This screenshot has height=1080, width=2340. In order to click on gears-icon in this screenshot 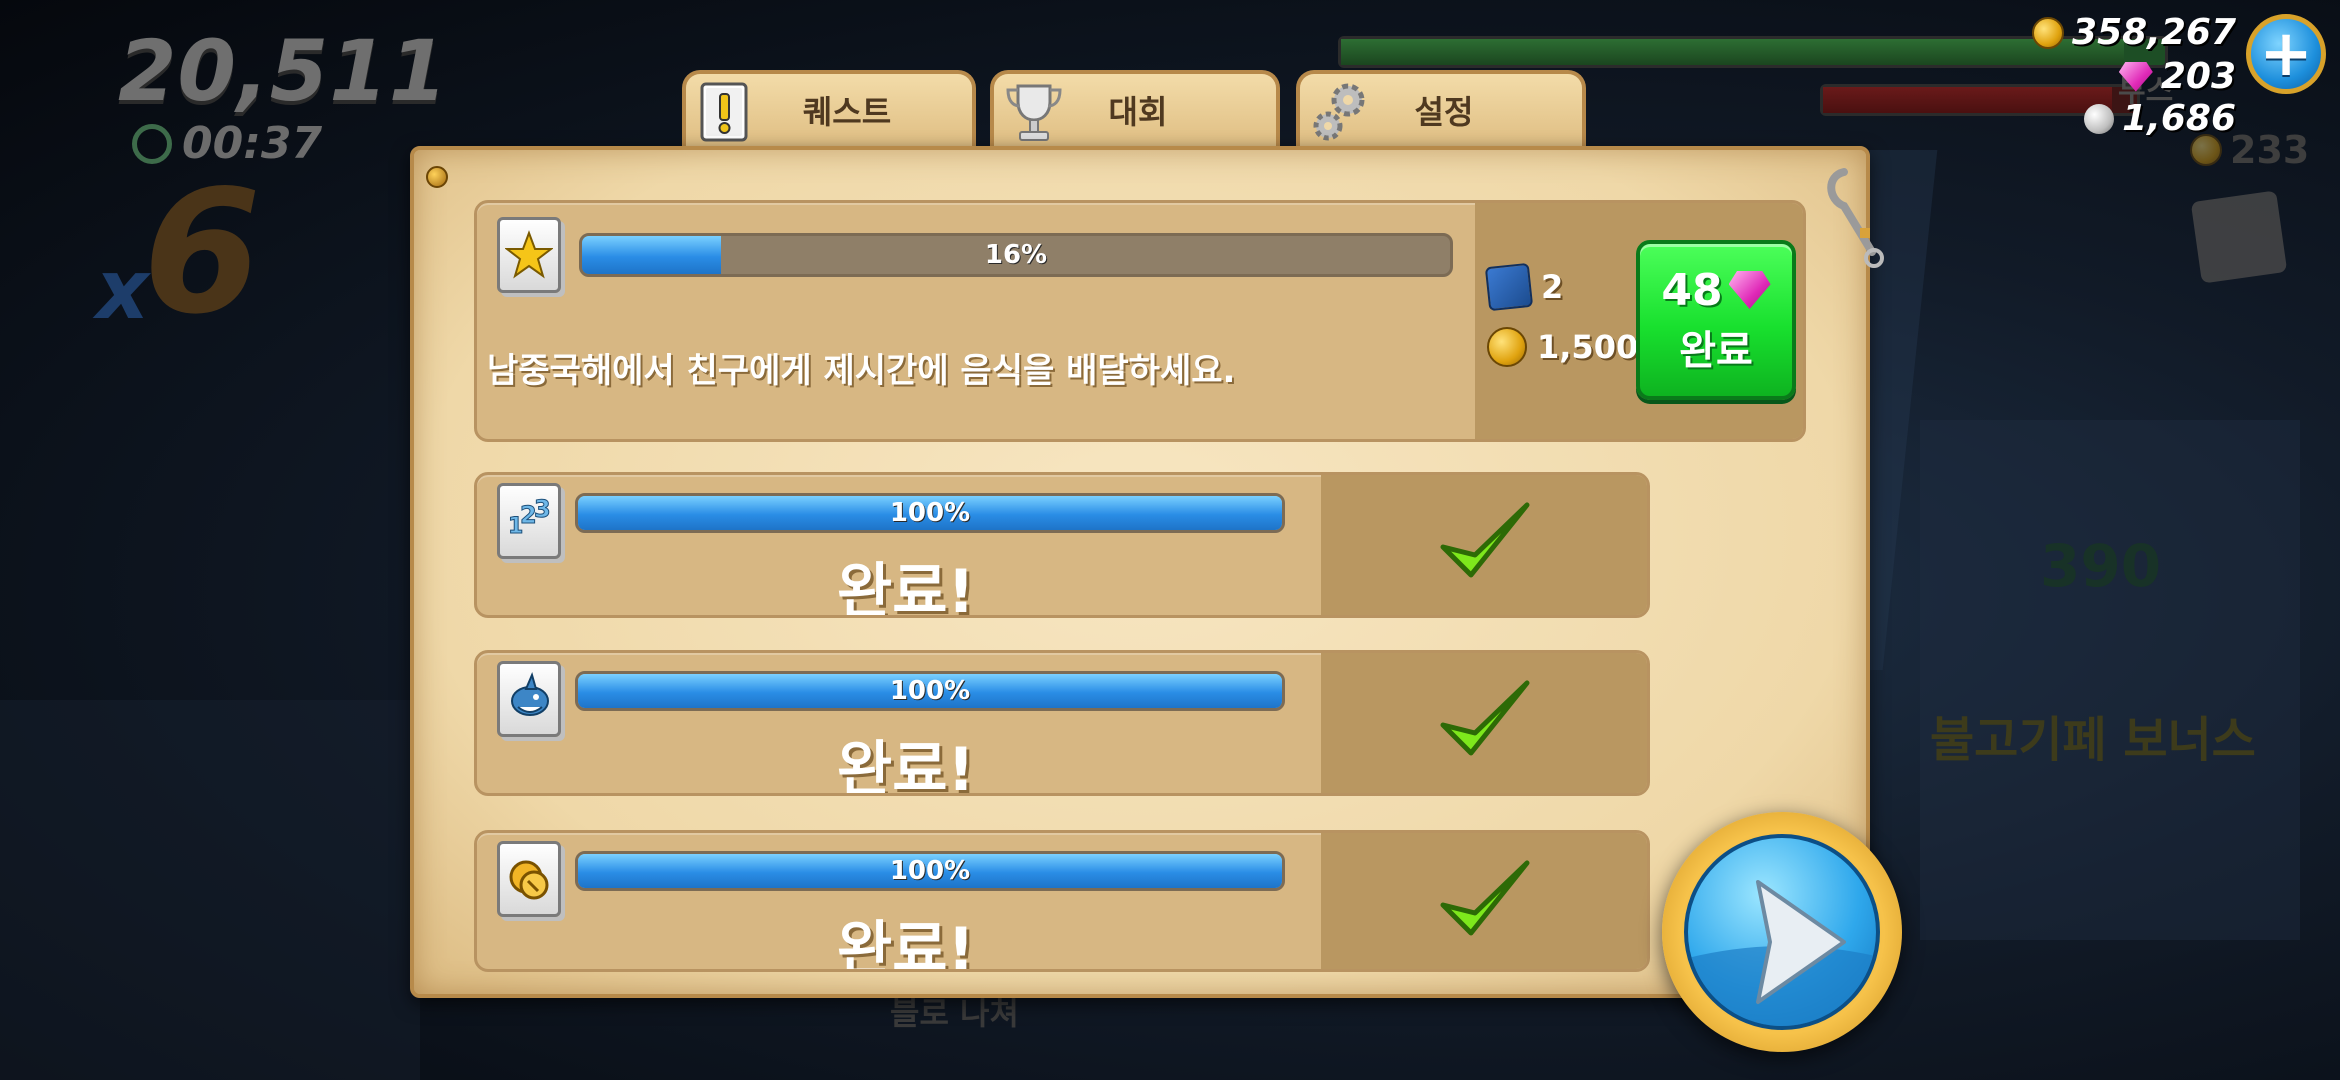, I will do `click(1339, 112)`.